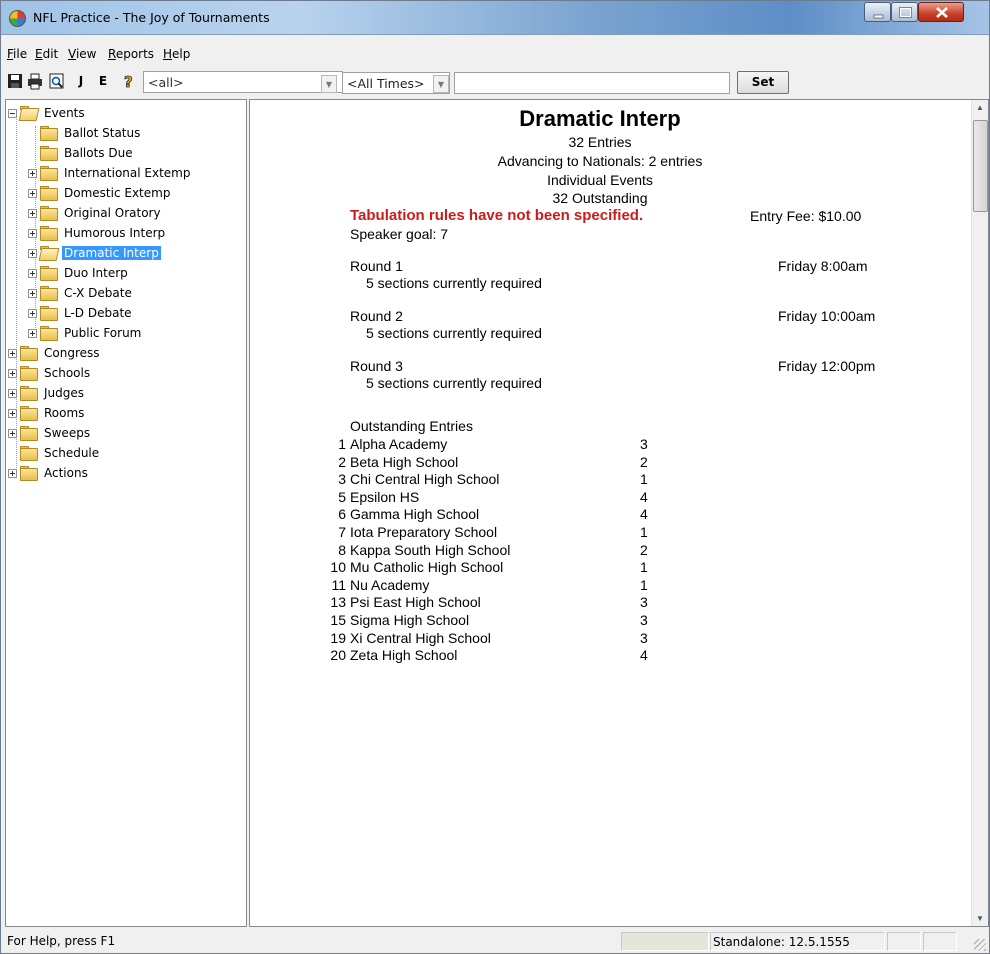 The image size is (990, 954). I want to click on close-icon, so click(942, 12).